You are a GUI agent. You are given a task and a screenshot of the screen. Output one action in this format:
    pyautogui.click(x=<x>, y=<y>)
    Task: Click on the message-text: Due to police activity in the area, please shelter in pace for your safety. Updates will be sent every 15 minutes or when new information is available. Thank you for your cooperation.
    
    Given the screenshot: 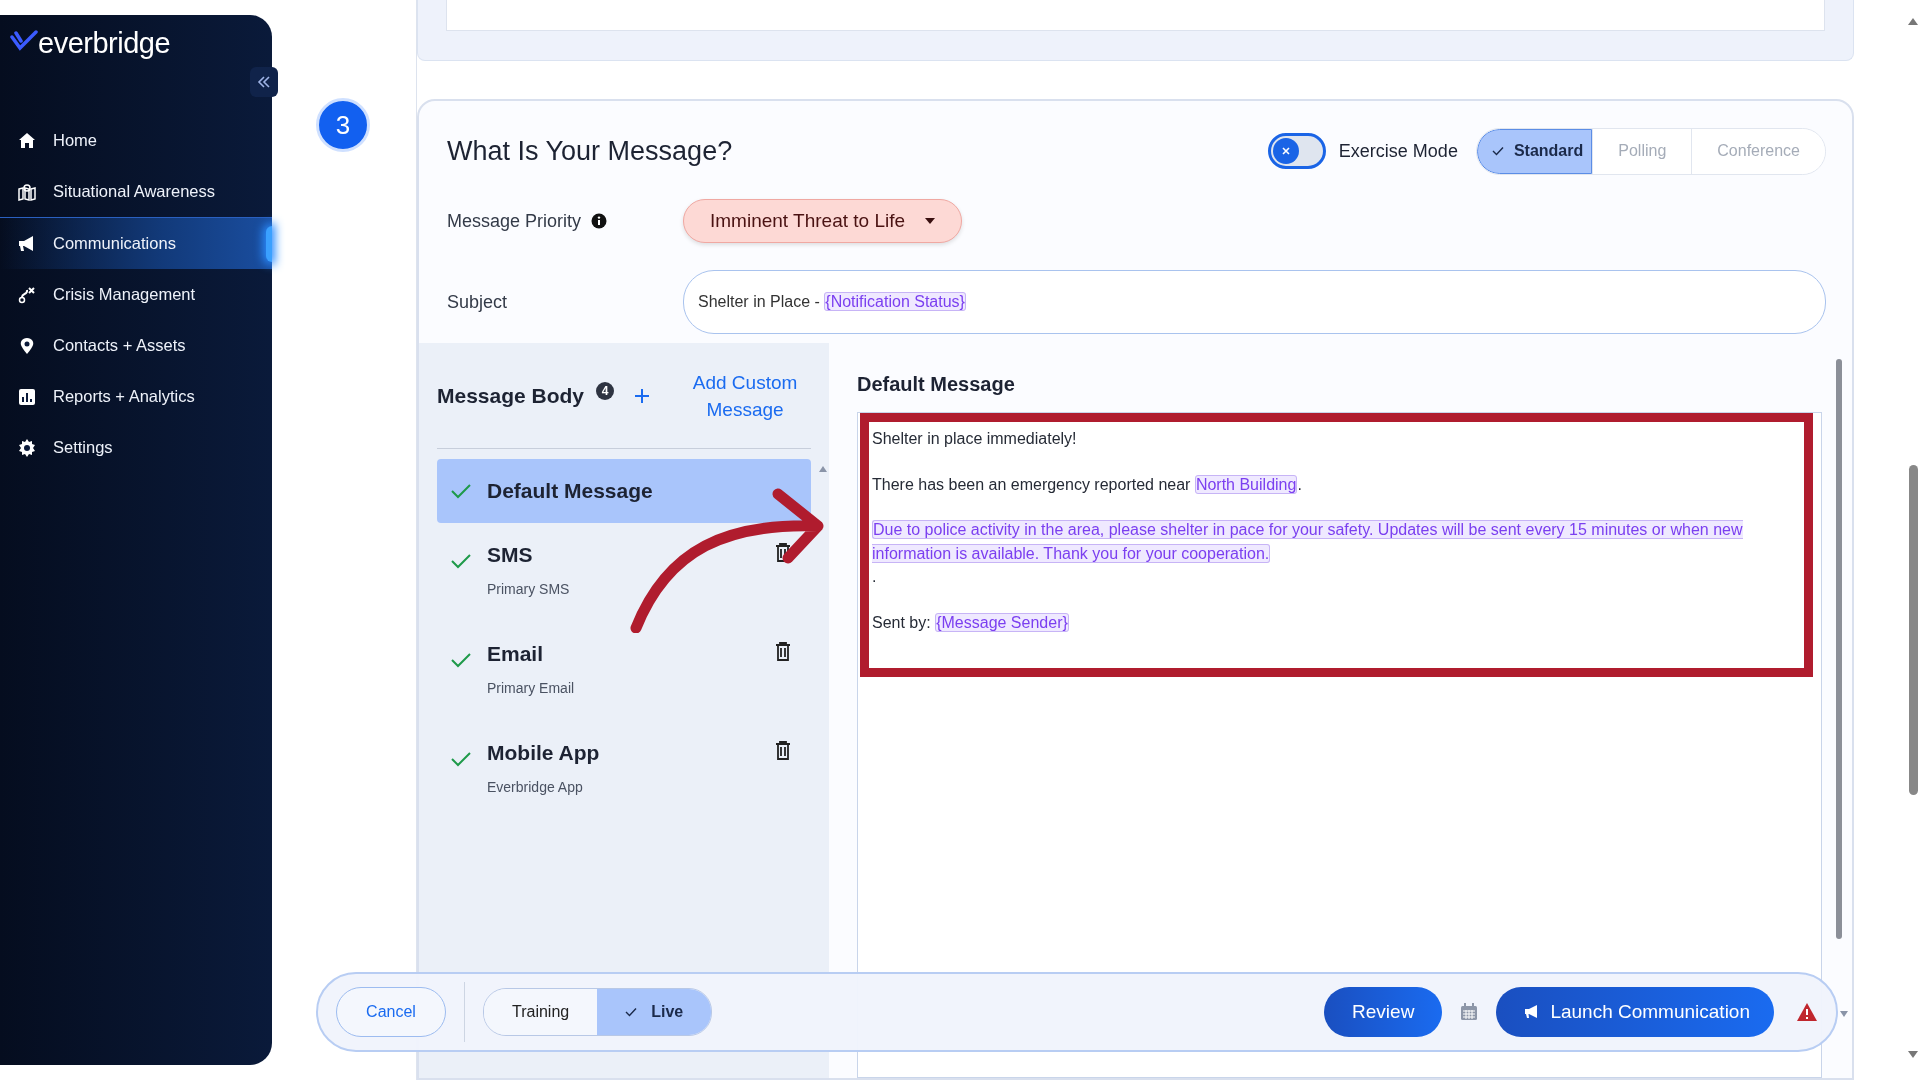 What is the action you would take?
    pyautogui.click(x=1308, y=542)
    